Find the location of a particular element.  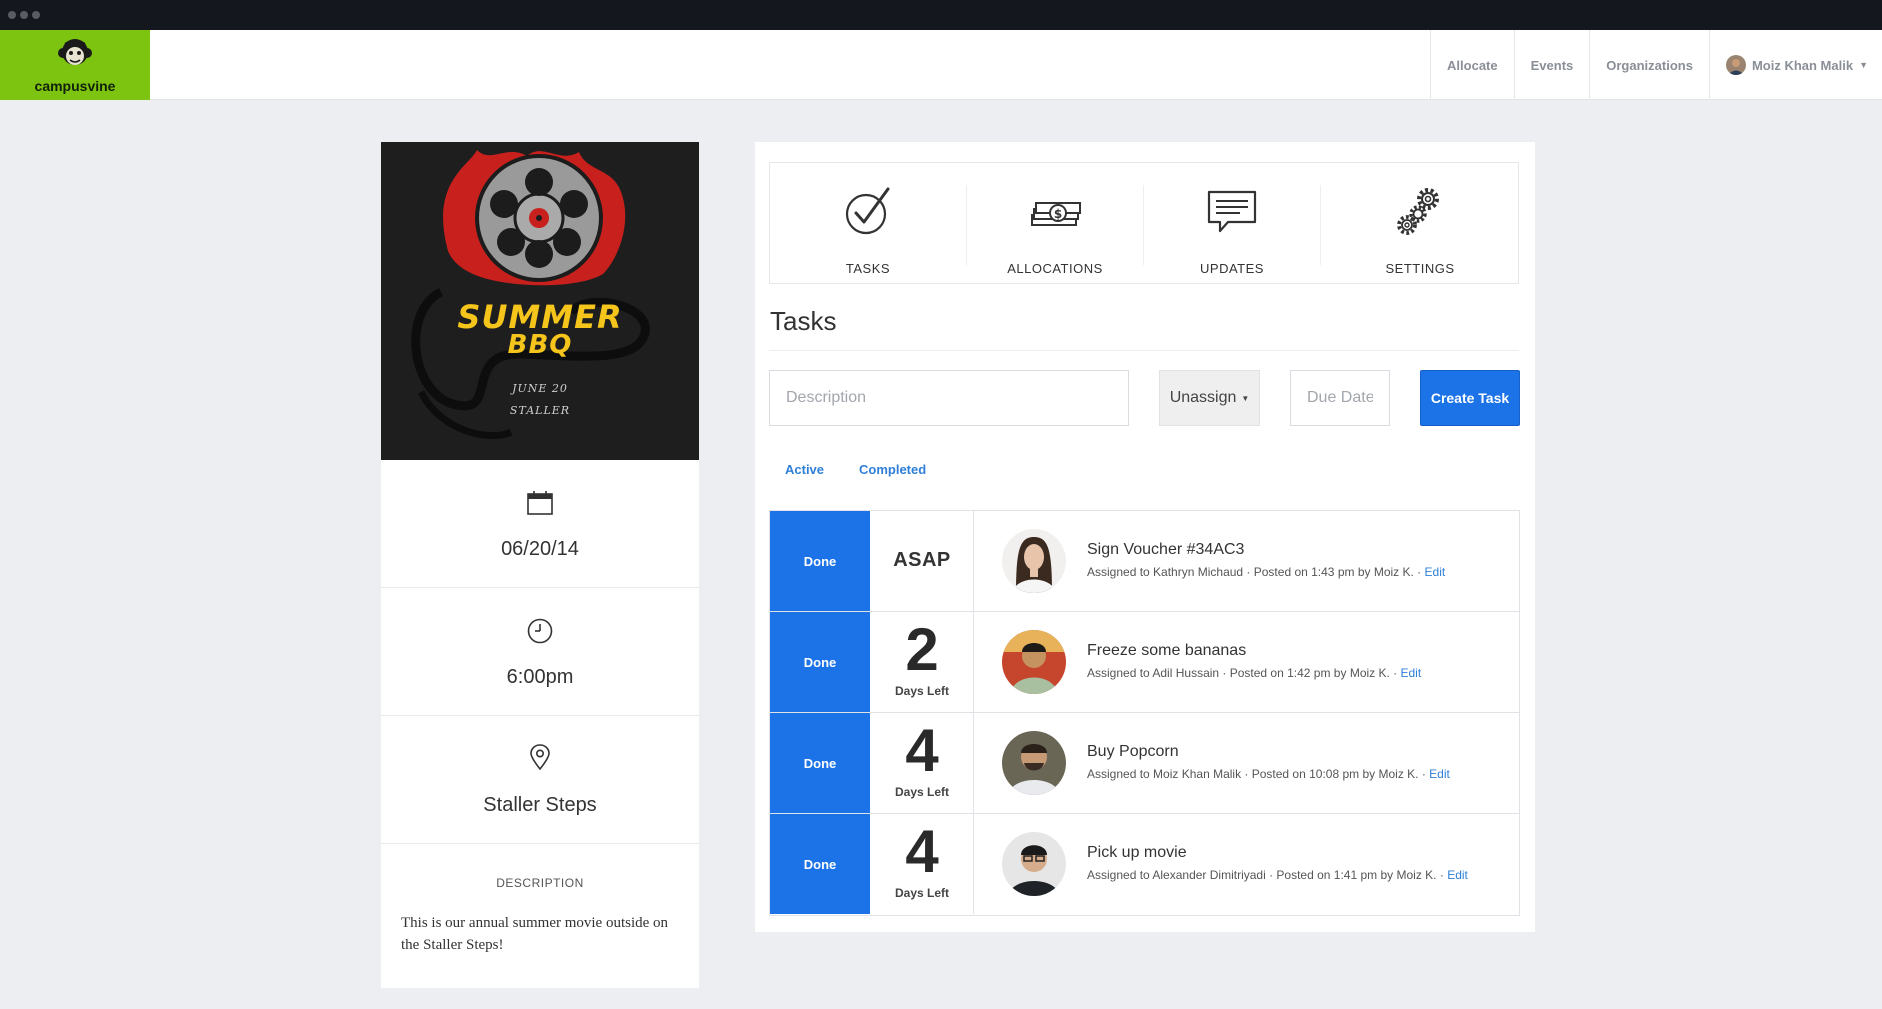

event-tab-bar: TASKS $ ALLOCATIONS UPDATES SETTINGS is located at coordinates (1144, 223).